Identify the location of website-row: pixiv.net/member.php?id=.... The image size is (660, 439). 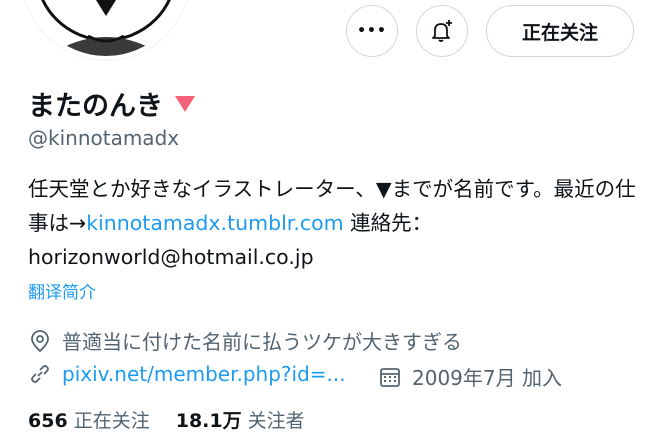
(187, 374).